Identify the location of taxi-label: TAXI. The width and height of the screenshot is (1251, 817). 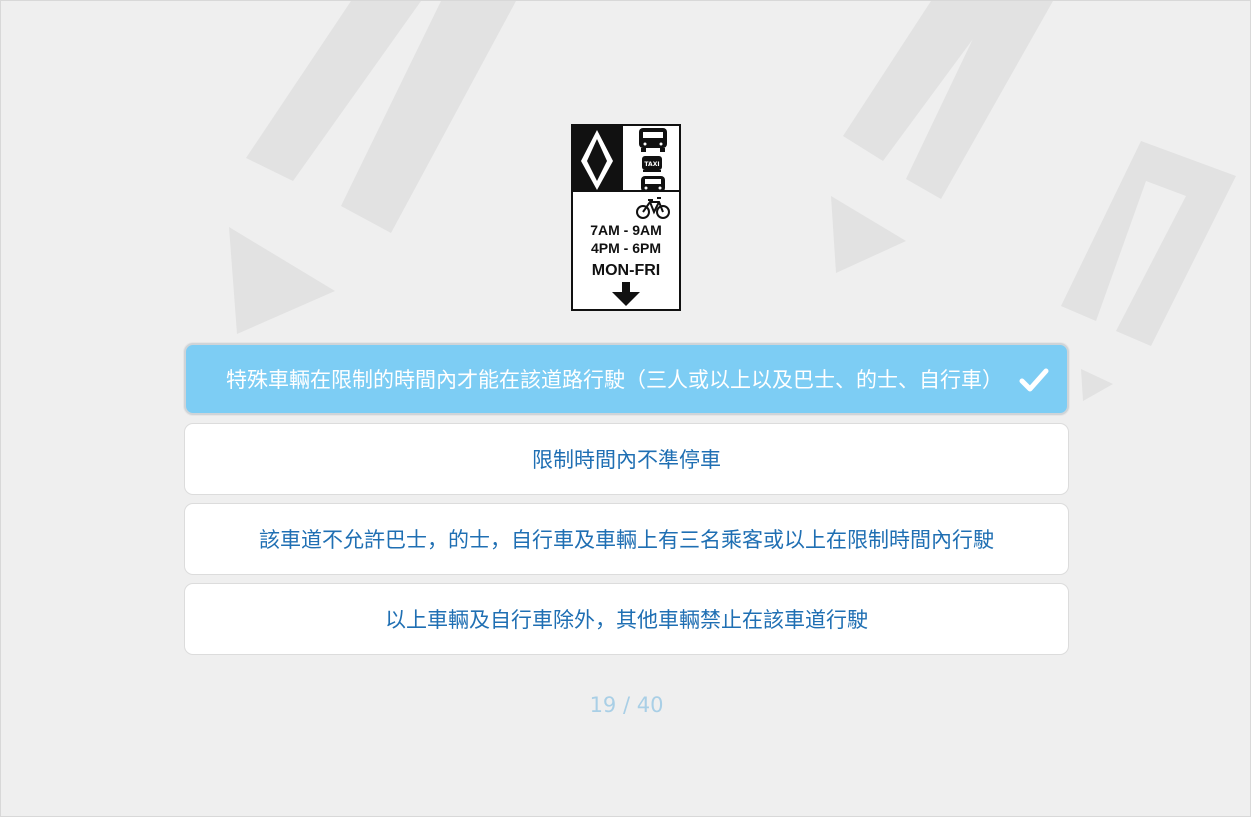
(651, 164).